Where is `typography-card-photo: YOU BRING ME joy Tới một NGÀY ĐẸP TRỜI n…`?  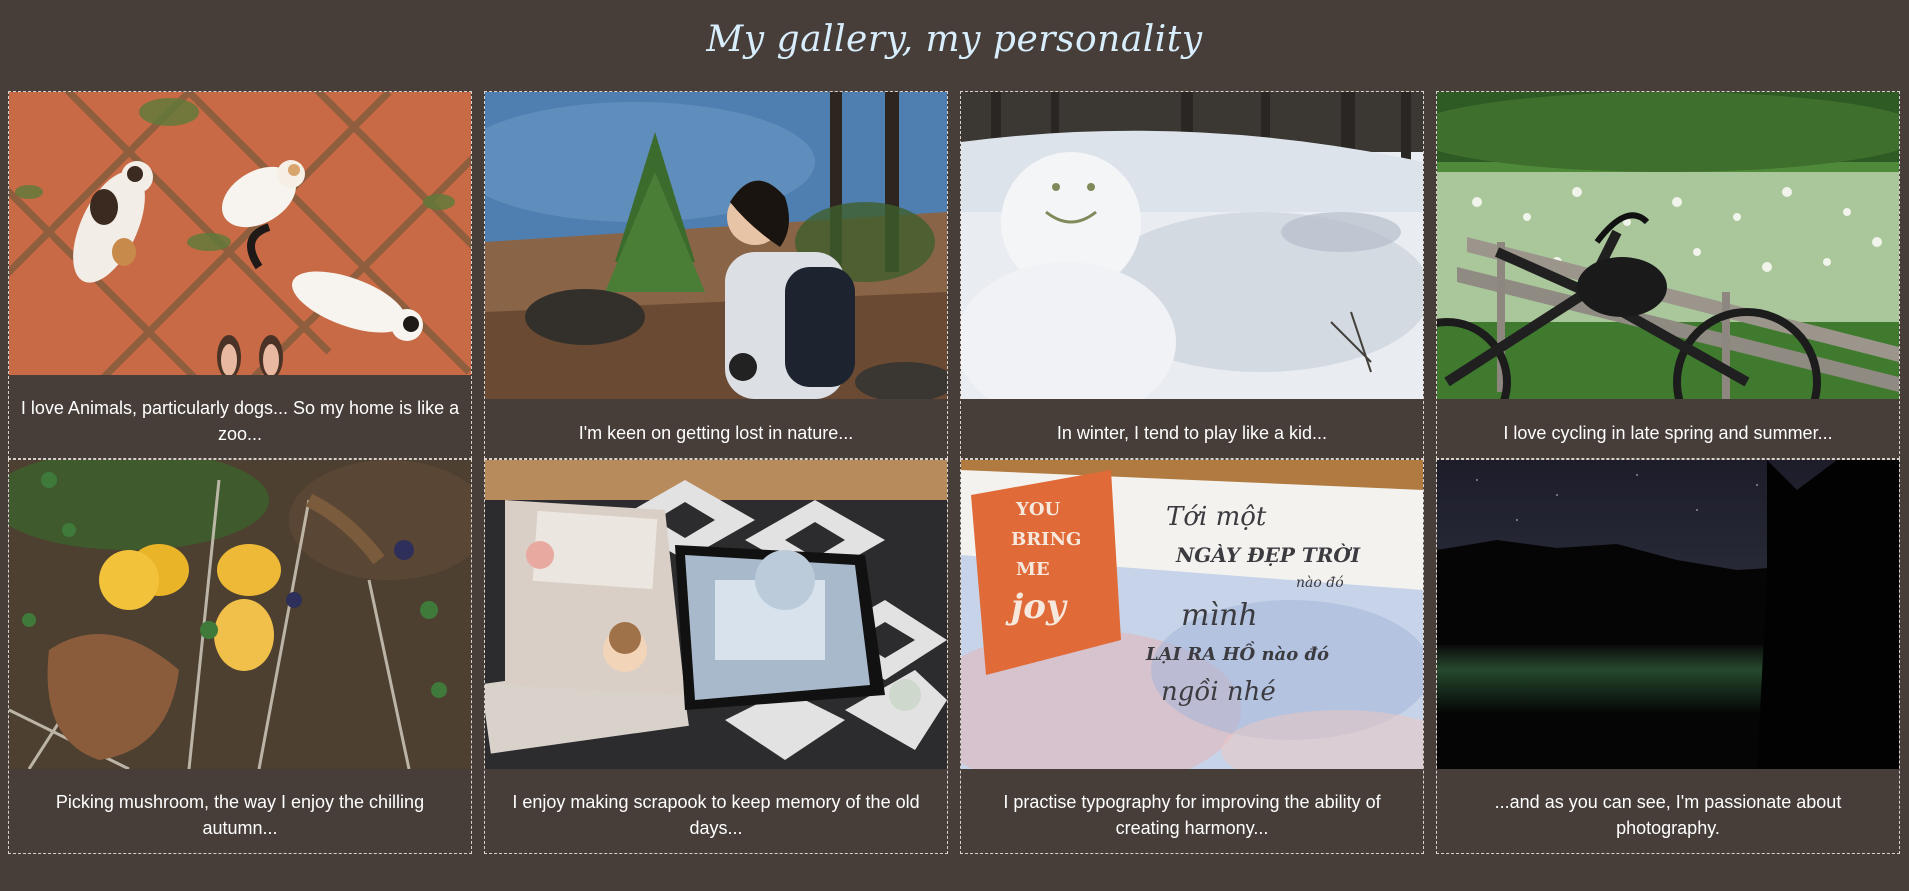 typography-card-photo: YOU BRING ME joy Tới một NGÀY ĐẸP TRỜI n… is located at coordinates (1192, 614).